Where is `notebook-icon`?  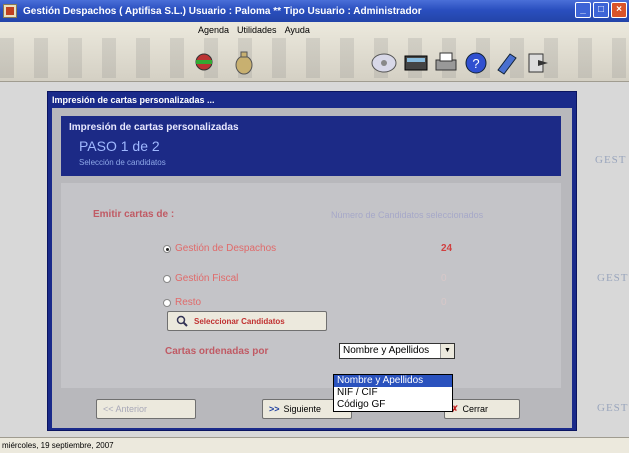
notebook-icon is located at coordinates (506, 62).